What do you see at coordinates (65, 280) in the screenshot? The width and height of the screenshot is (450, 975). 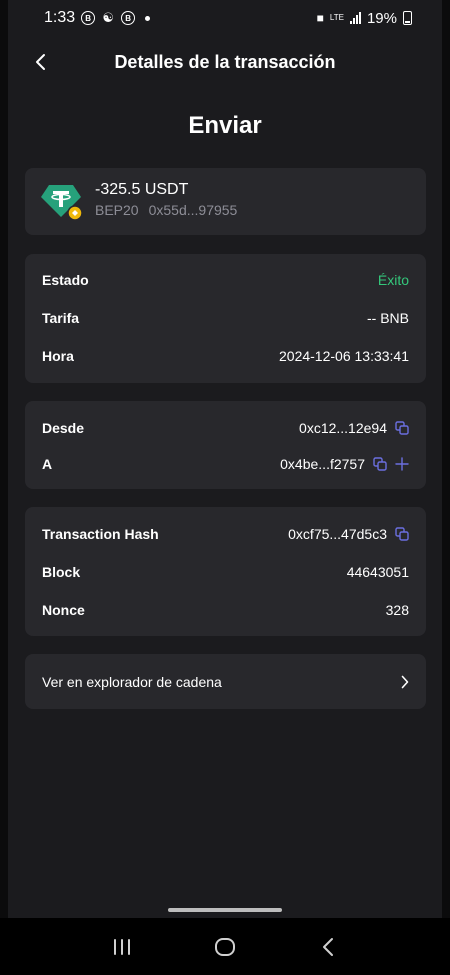 I see `status-label: Estado` at bounding box center [65, 280].